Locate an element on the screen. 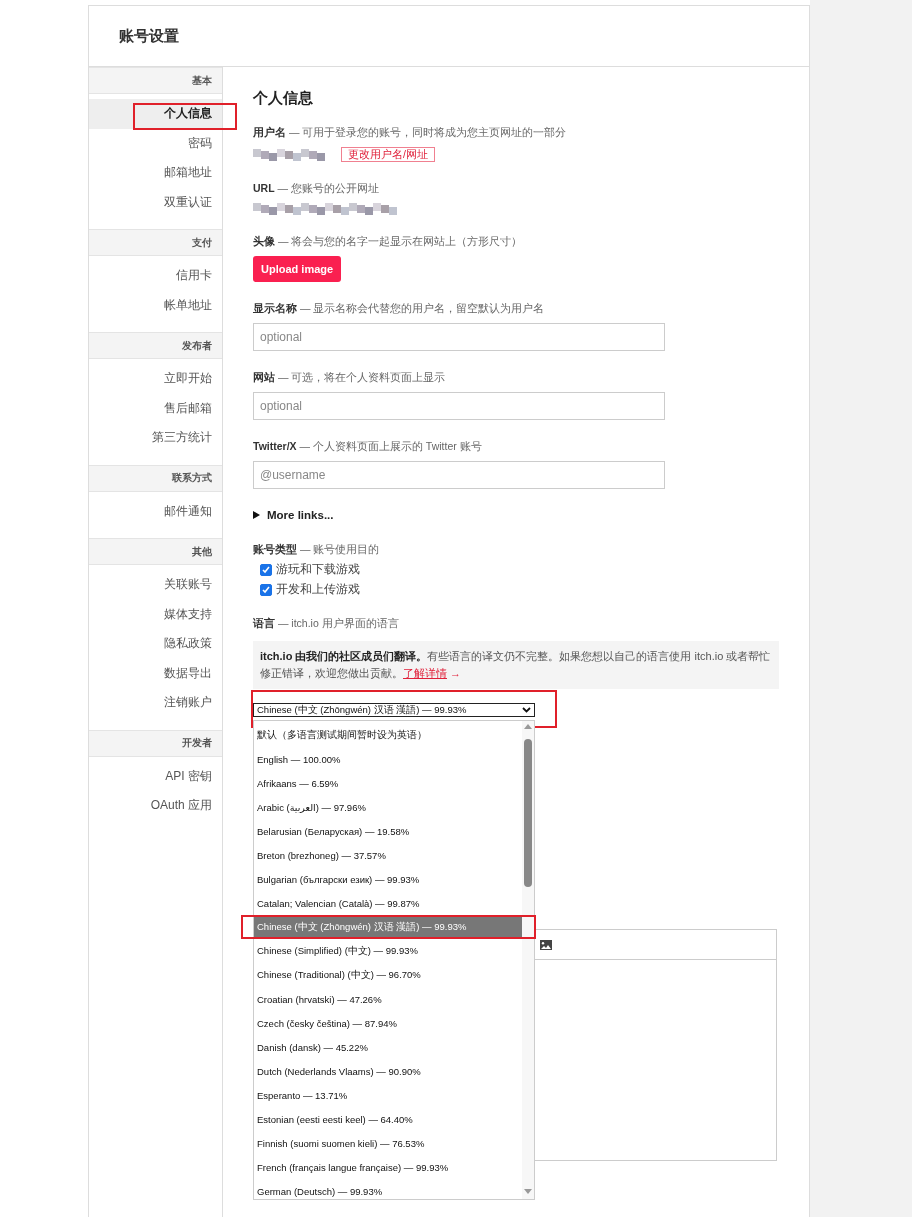 Image resolution: width=912 pixels, height=1217 pixels. section-heading: 基本 is located at coordinates (202, 80).